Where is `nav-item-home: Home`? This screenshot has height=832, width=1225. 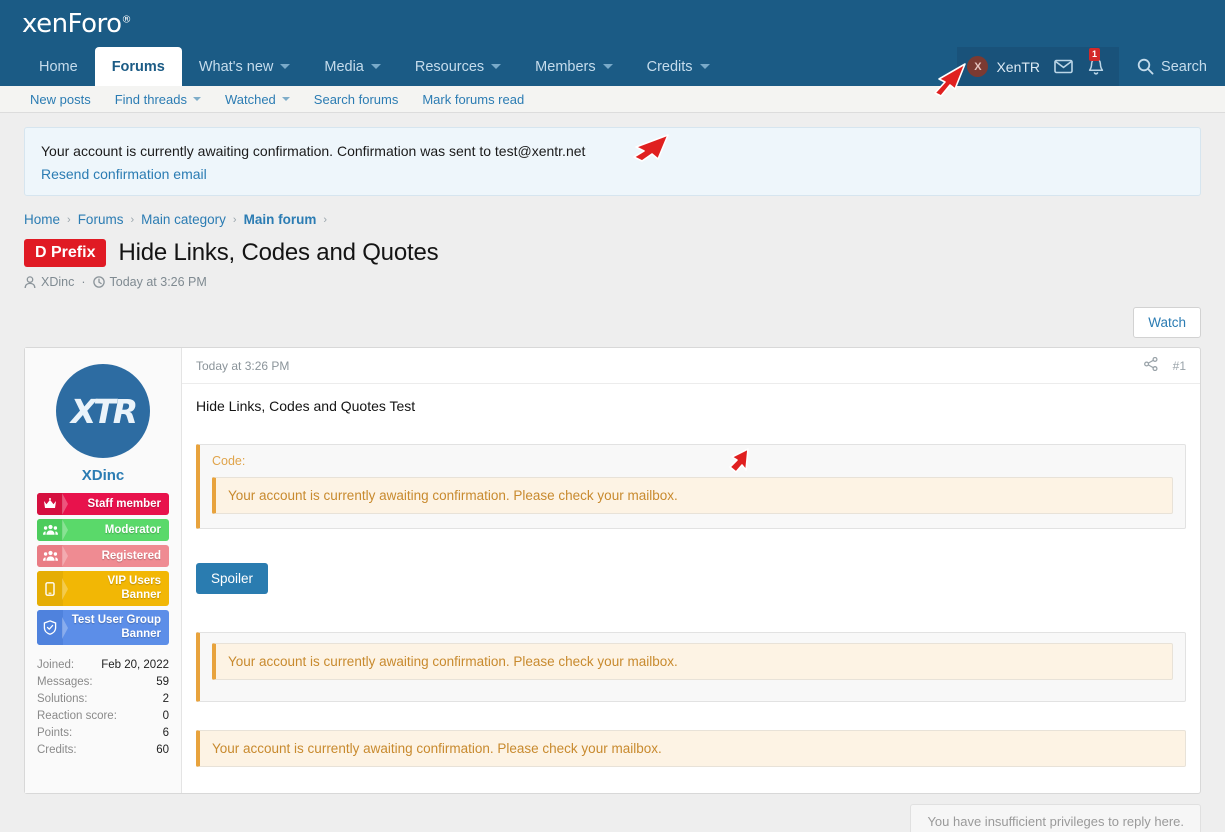 nav-item-home: Home is located at coordinates (58, 66).